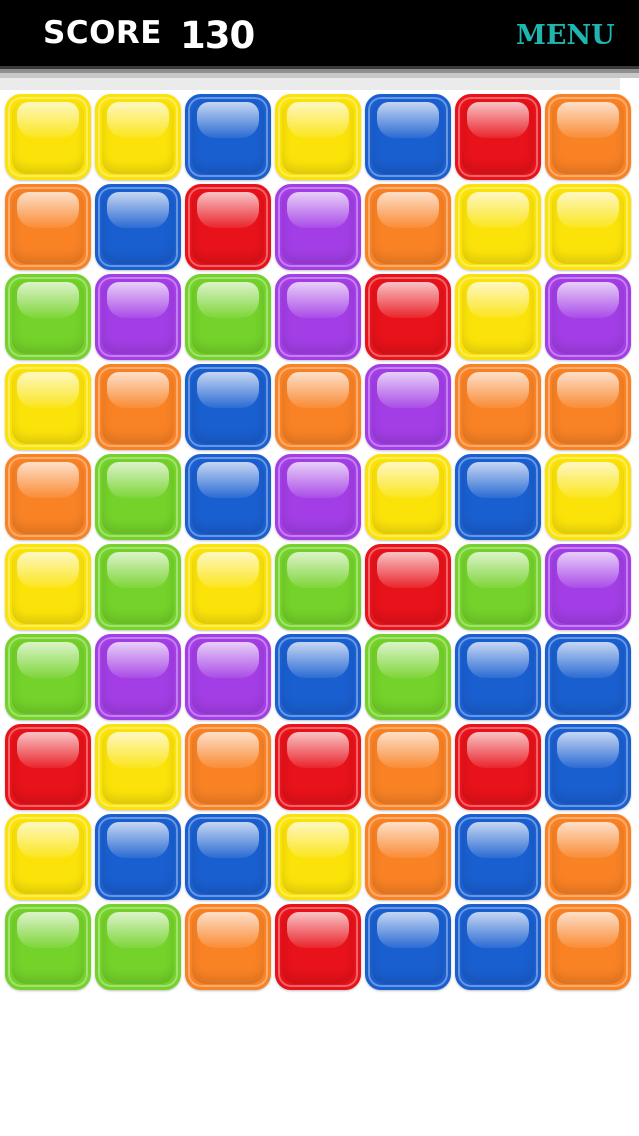 The height and width of the screenshot is (1136, 639). What do you see at coordinates (217, 35) in the screenshot?
I see `score-value: 130` at bounding box center [217, 35].